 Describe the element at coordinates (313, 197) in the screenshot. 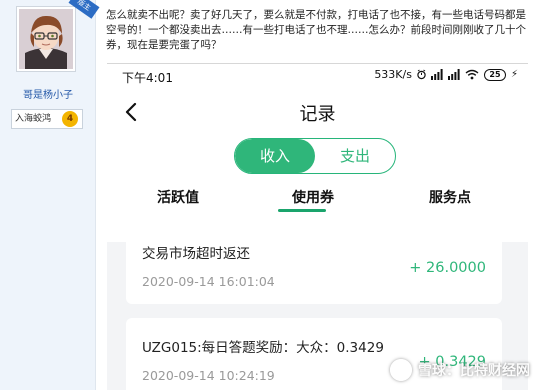

I see `subtab-coupons: 使用券` at that location.